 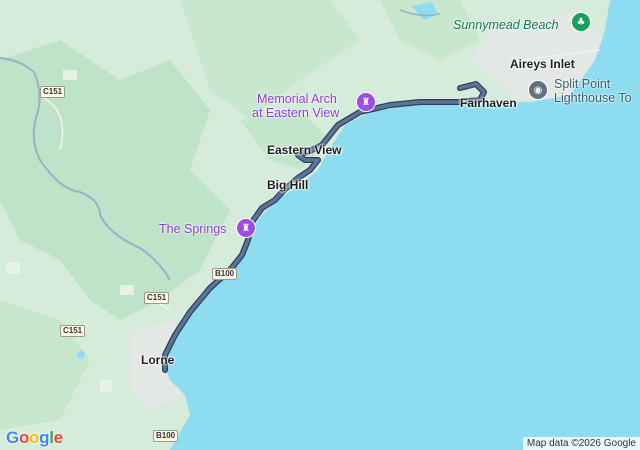 I want to click on place-sunnymead-beach: Sunnymead Beach, so click(x=506, y=25).